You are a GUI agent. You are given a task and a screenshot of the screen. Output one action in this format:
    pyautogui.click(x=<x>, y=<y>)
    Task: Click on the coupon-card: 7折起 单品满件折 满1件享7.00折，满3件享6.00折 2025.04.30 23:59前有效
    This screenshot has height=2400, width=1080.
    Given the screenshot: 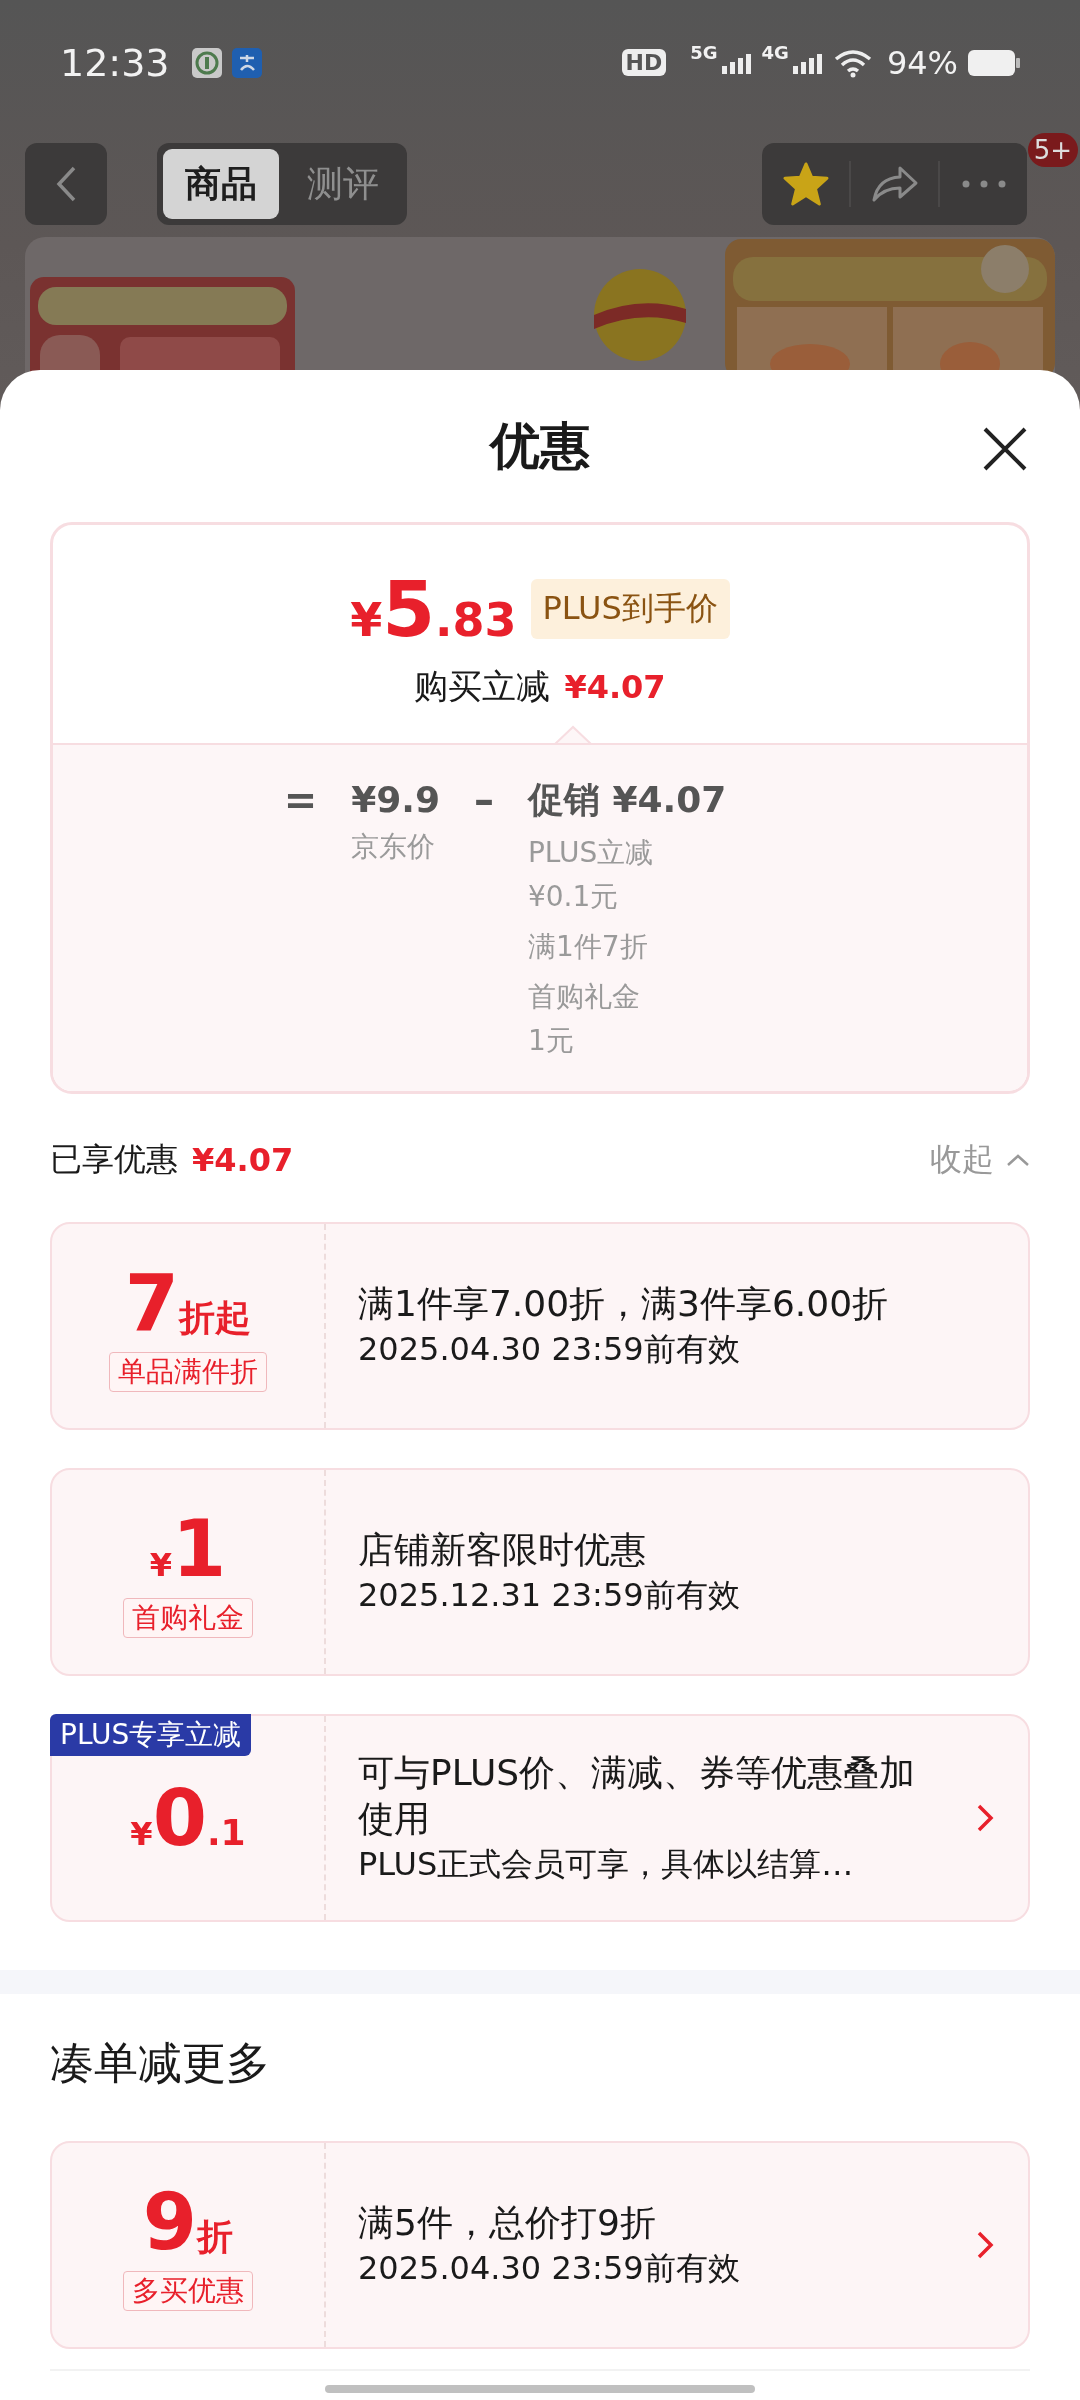 What is the action you would take?
    pyautogui.click(x=540, y=1326)
    